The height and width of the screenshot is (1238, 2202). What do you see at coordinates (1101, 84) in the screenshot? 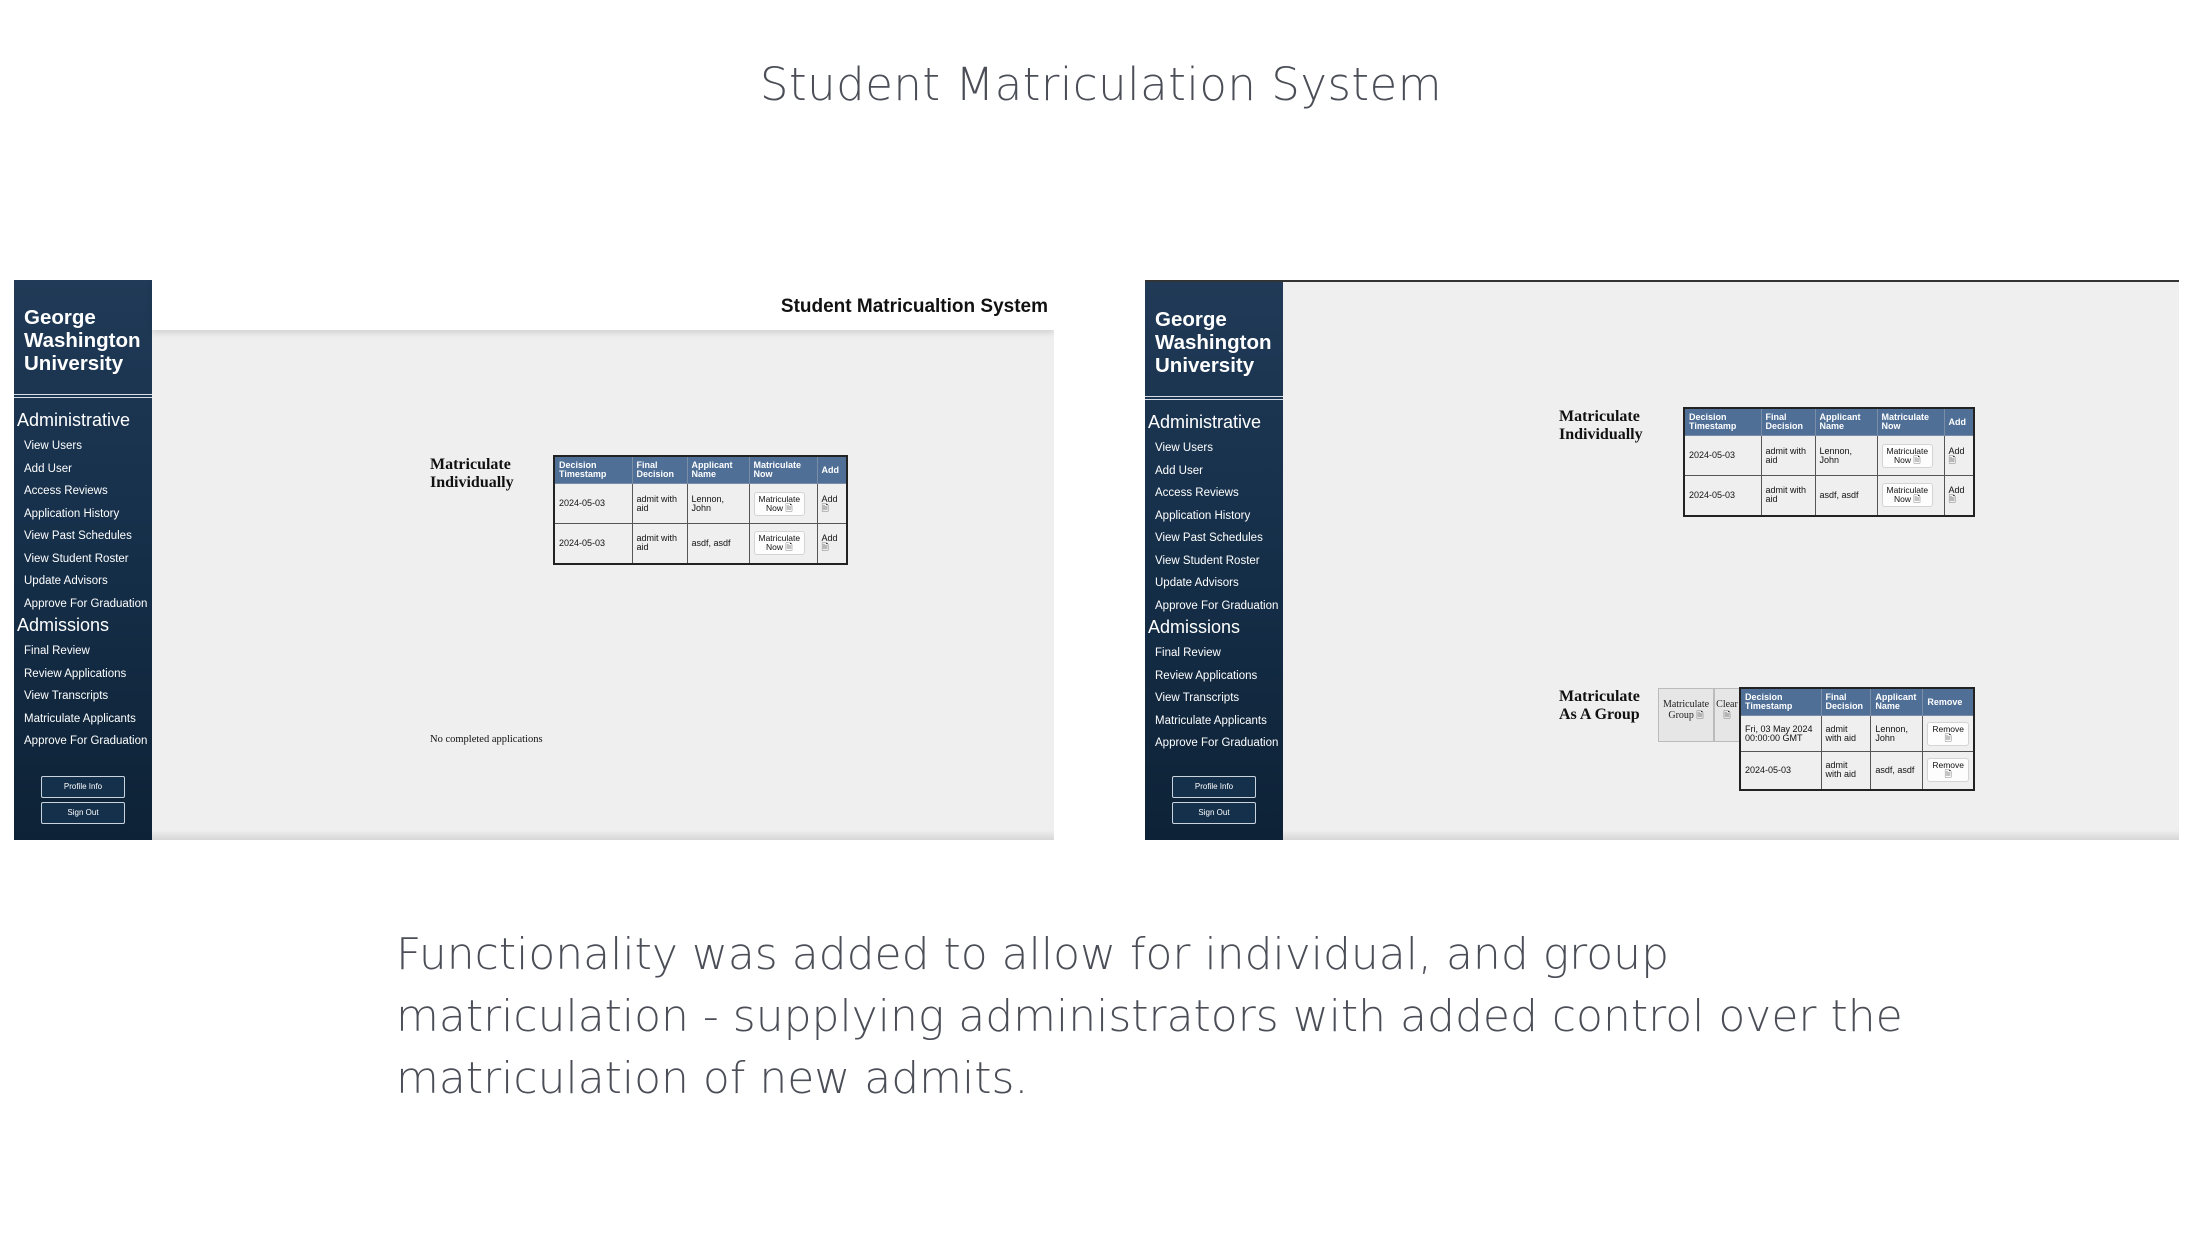
I see `slide-title: Student Matriculation System` at bounding box center [1101, 84].